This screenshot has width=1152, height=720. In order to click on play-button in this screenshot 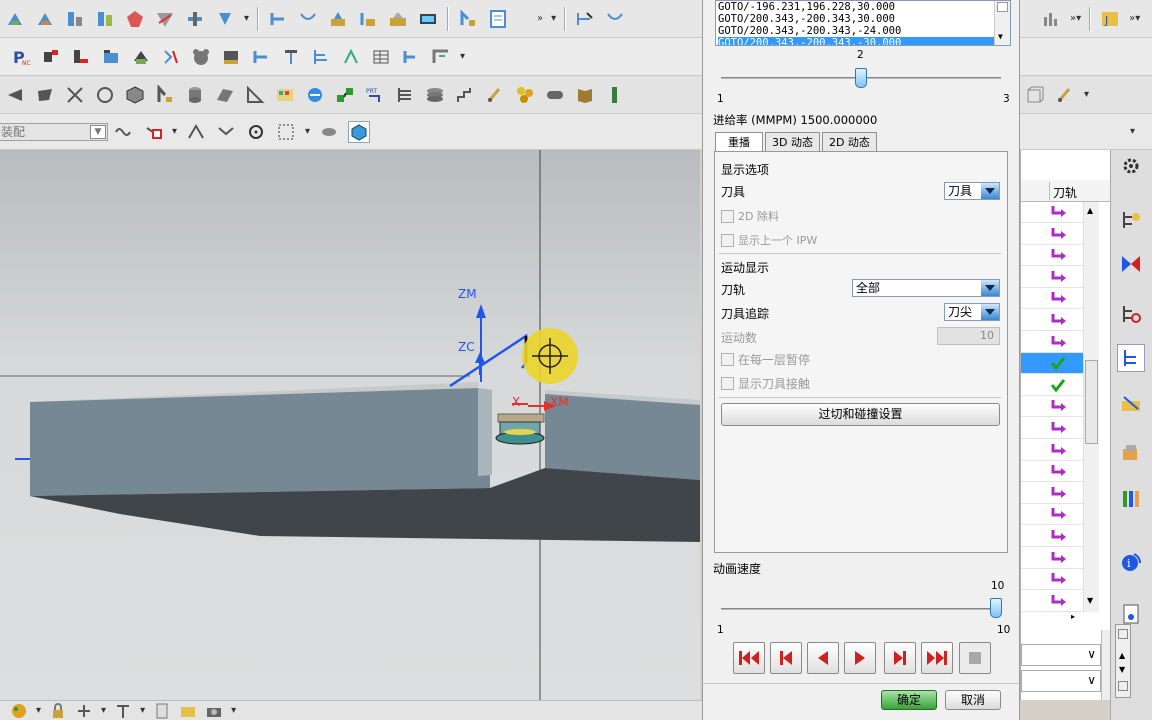, I will do `click(860, 658)`.